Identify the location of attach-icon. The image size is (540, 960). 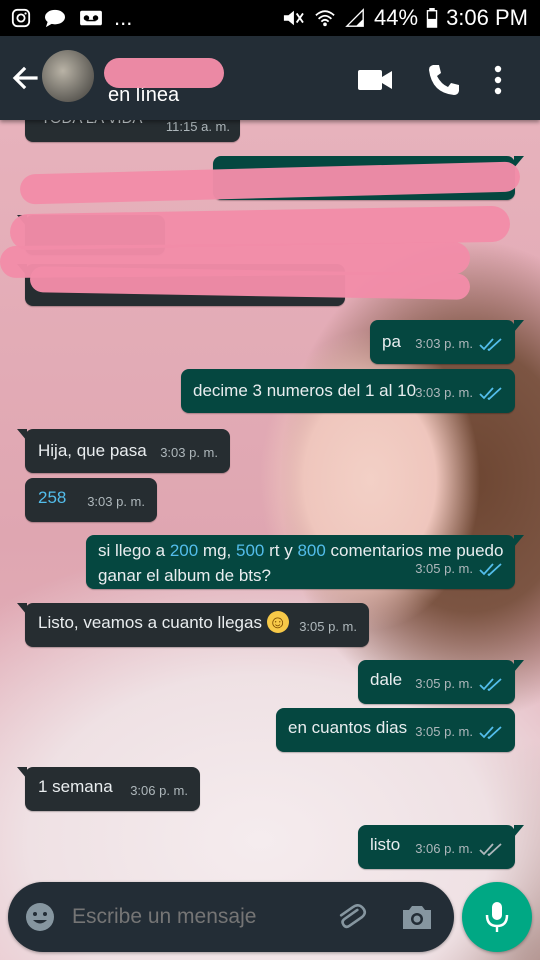
(351, 917).